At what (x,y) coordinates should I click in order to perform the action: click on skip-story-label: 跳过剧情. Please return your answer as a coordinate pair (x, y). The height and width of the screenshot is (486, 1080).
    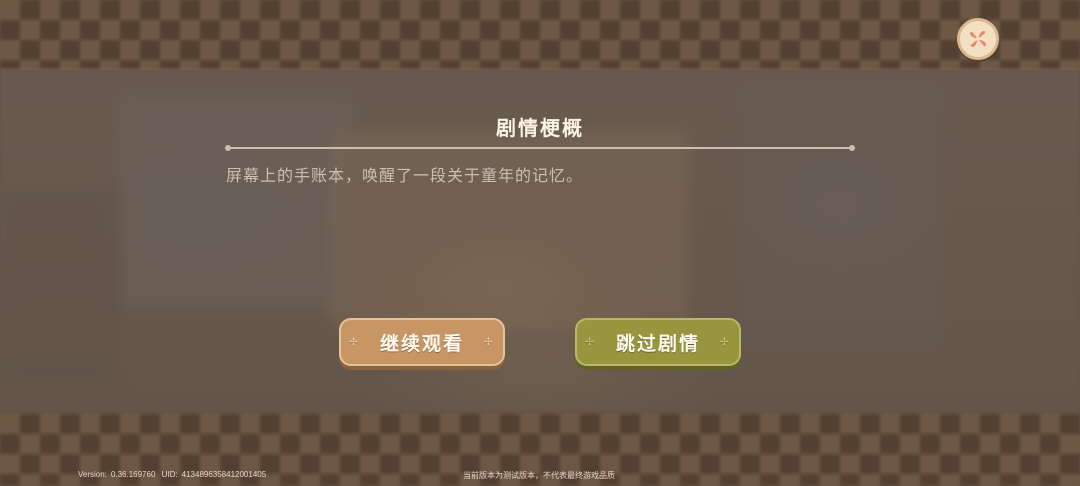
    Looking at the image, I should click on (657, 343).